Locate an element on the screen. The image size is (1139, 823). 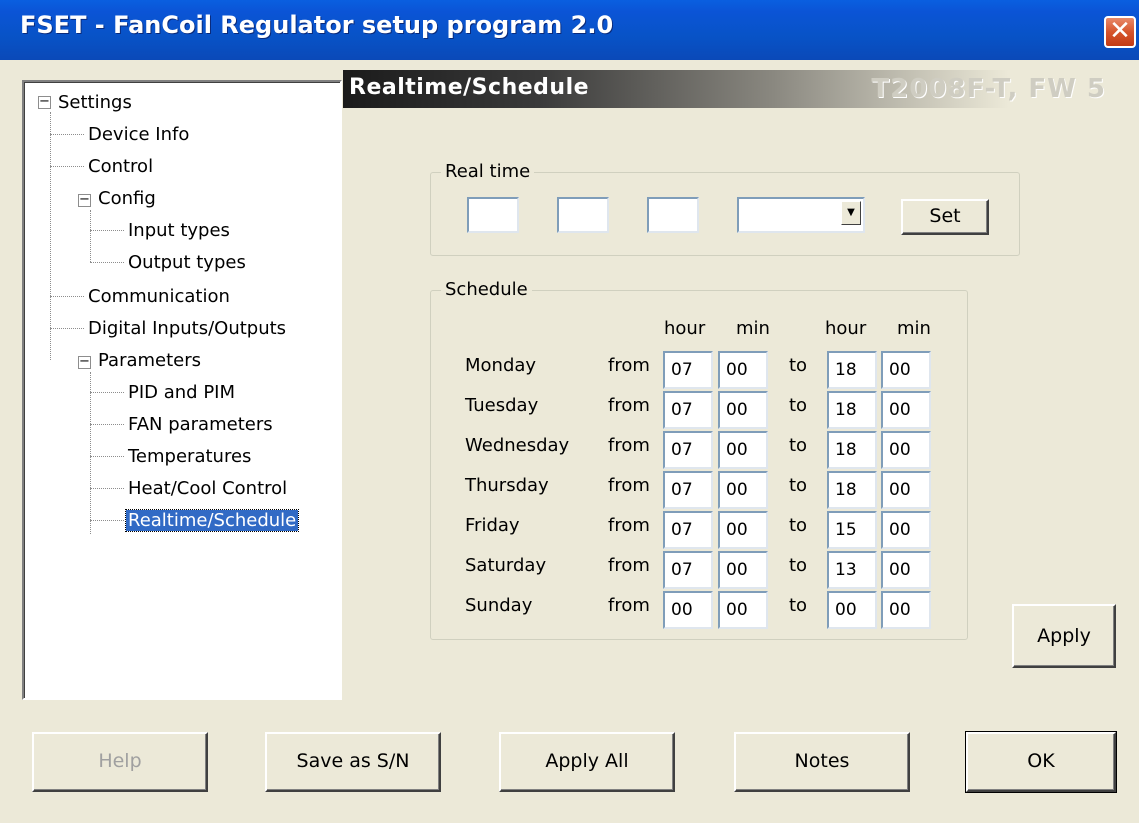
apply-button: Apply is located at coordinates (1064, 636).